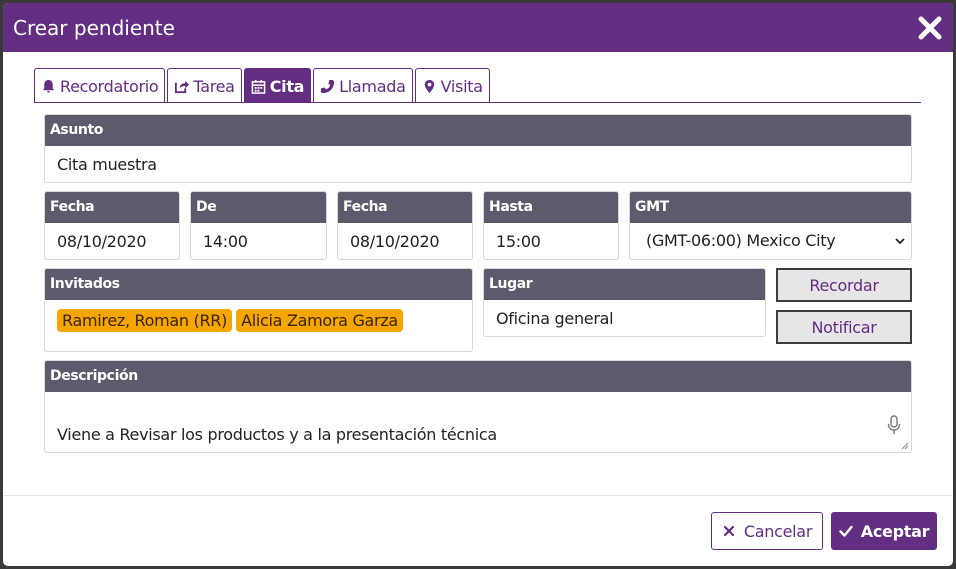 This screenshot has height=569, width=956. What do you see at coordinates (319, 320) in the screenshot?
I see `invitado-chip: Alicia Zamora Garza` at bounding box center [319, 320].